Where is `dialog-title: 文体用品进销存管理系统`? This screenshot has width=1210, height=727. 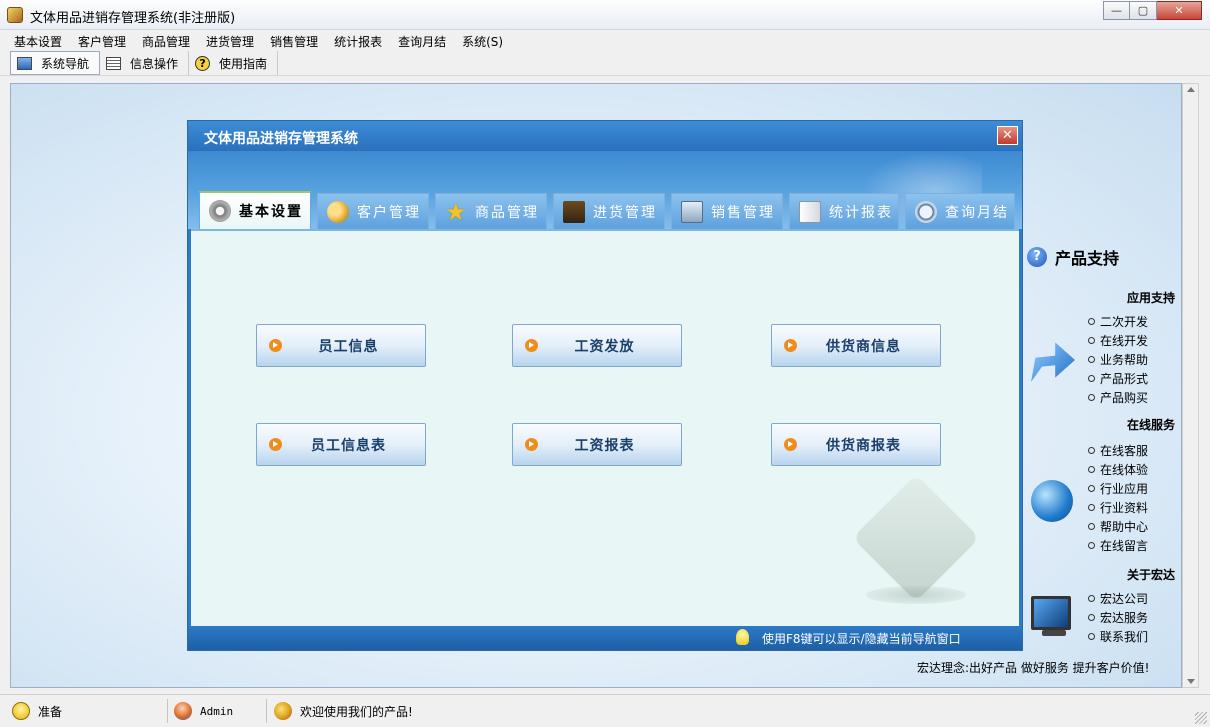
dialog-title: 文体用品进销存管理系统 is located at coordinates (281, 139).